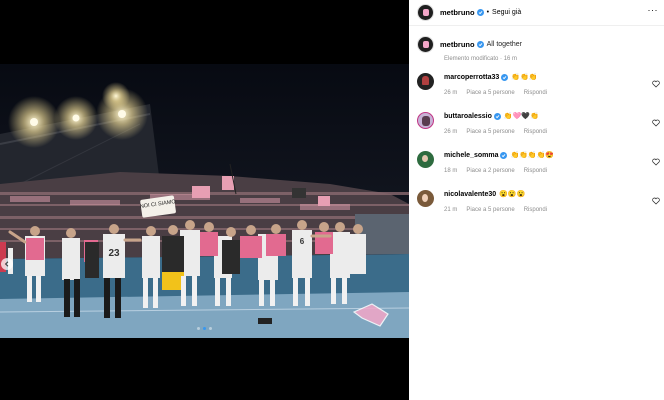 The image size is (664, 400). I want to click on carousel-indicator, so click(204, 328).